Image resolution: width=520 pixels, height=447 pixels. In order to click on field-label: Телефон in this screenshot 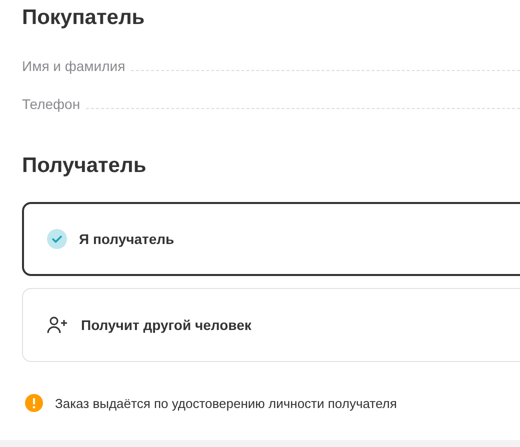, I will do `click(51, 104)`.